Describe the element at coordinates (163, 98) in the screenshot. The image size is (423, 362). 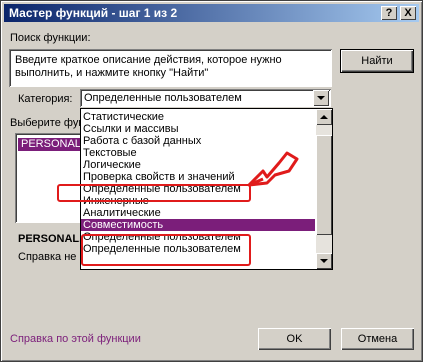
I see `category-selected-value: Определенные пользователем` at that location.